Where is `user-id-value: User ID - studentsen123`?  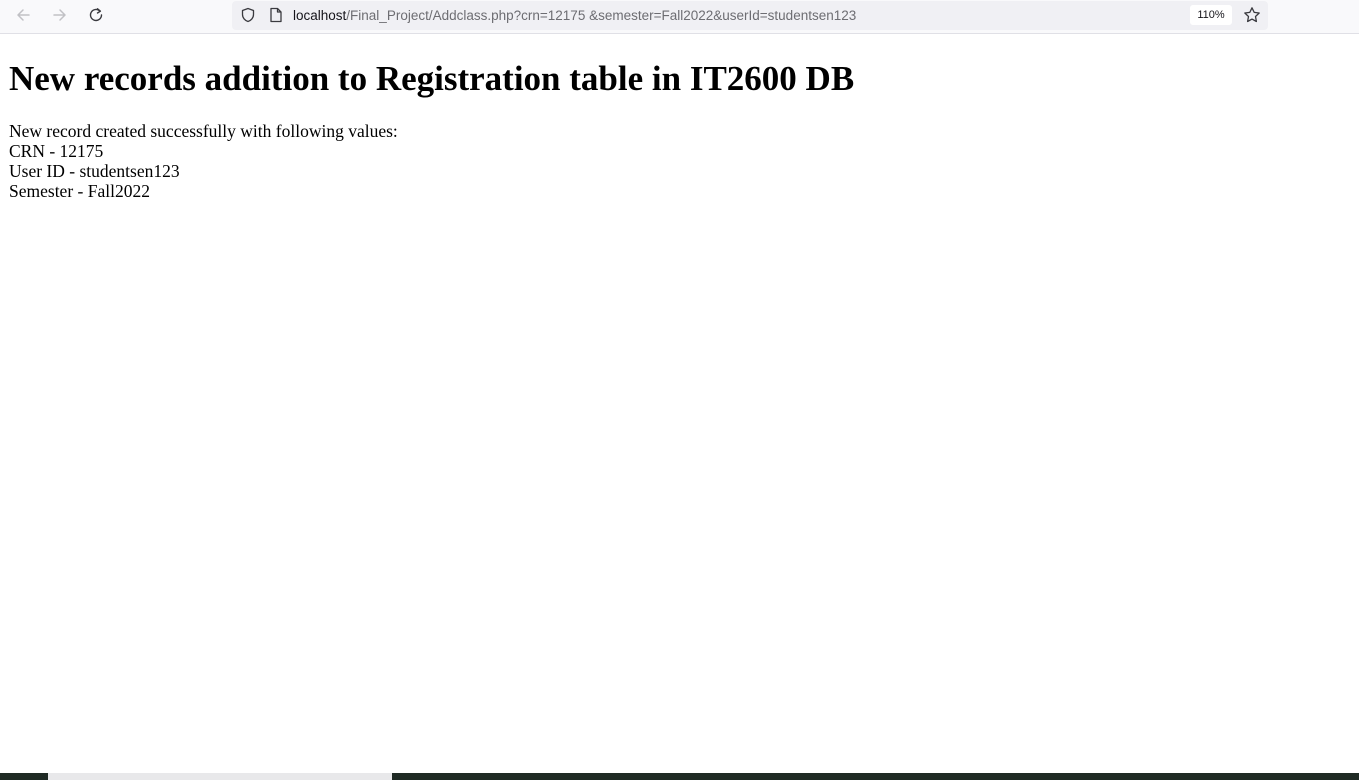 user-id-value: User ID - studentsen123 is located at coordinates (94, 171).